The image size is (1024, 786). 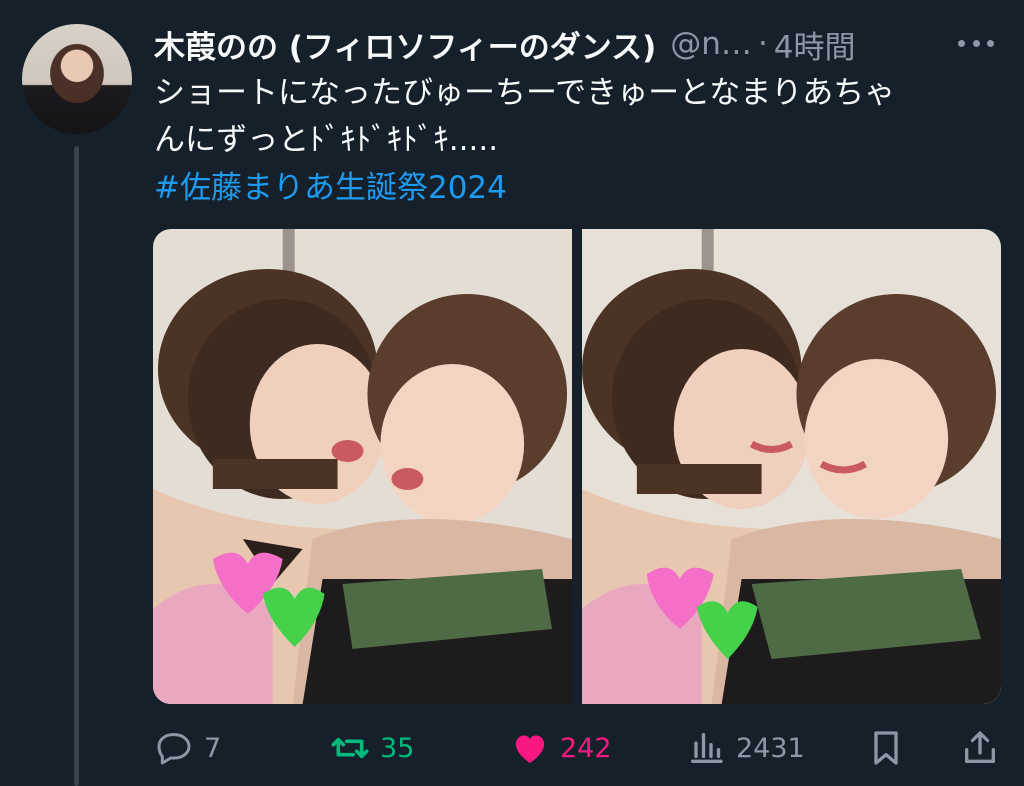 I want to click on bookmark-button, so click(x=886, y=748).